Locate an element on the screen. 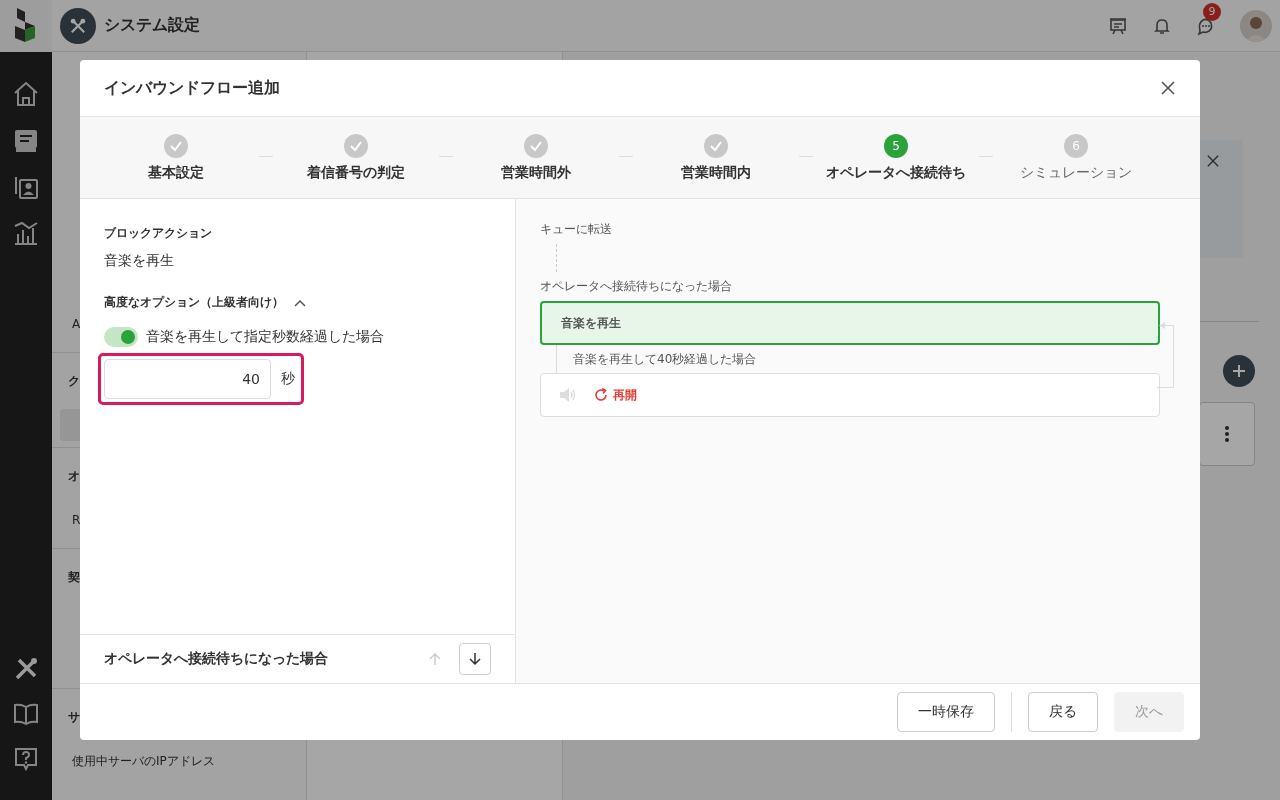 Image resolution: width=1280 pixels, height=800 pixels. sidebar-item: 使用中サーバのIPアドレス is located at coordinates (143, 761).